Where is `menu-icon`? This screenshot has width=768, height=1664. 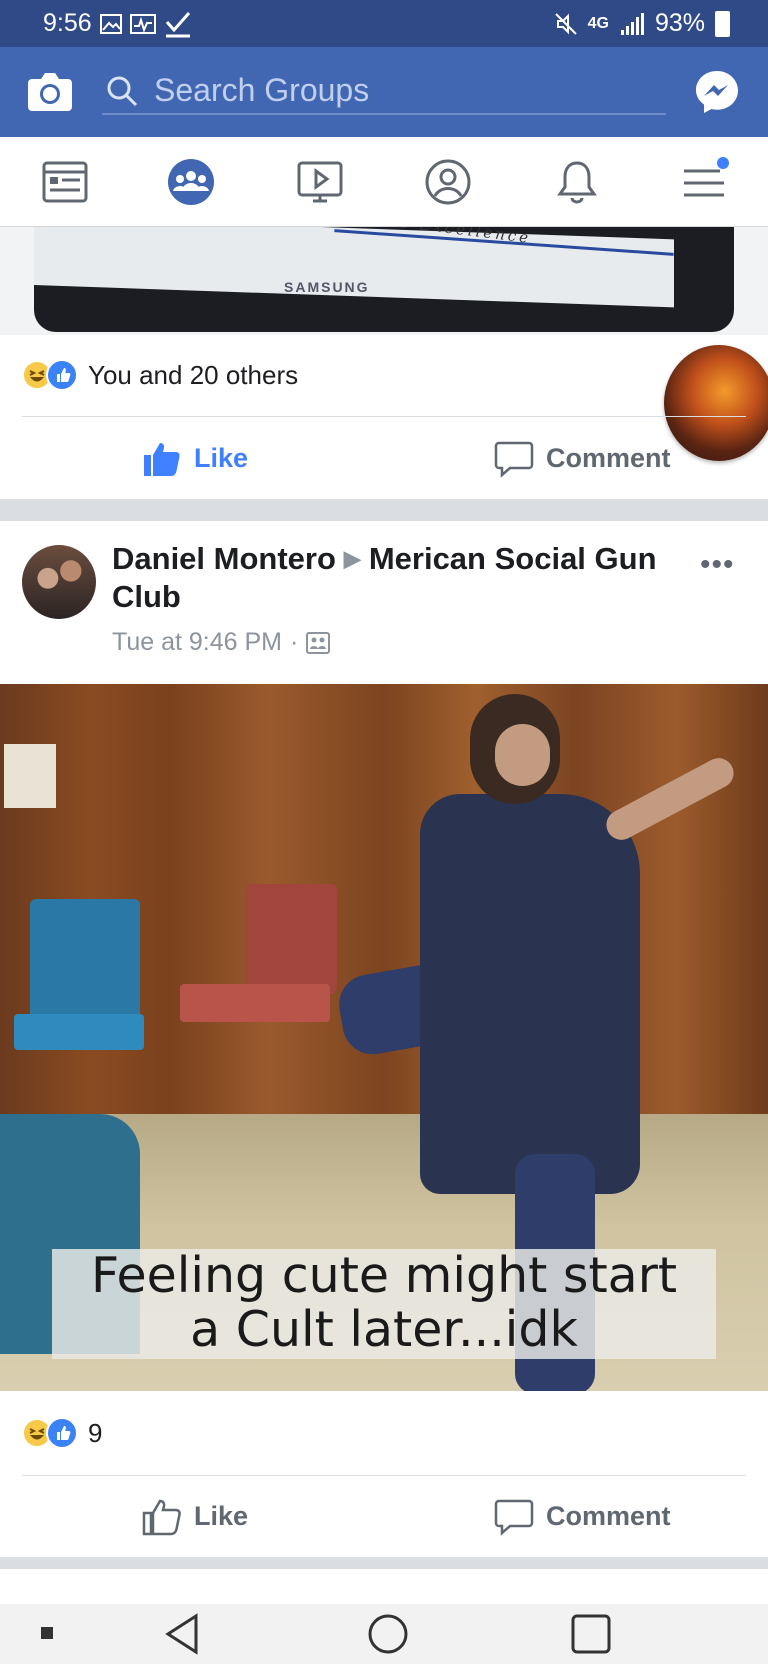 menu-icon is located at coordinates (705, 182).